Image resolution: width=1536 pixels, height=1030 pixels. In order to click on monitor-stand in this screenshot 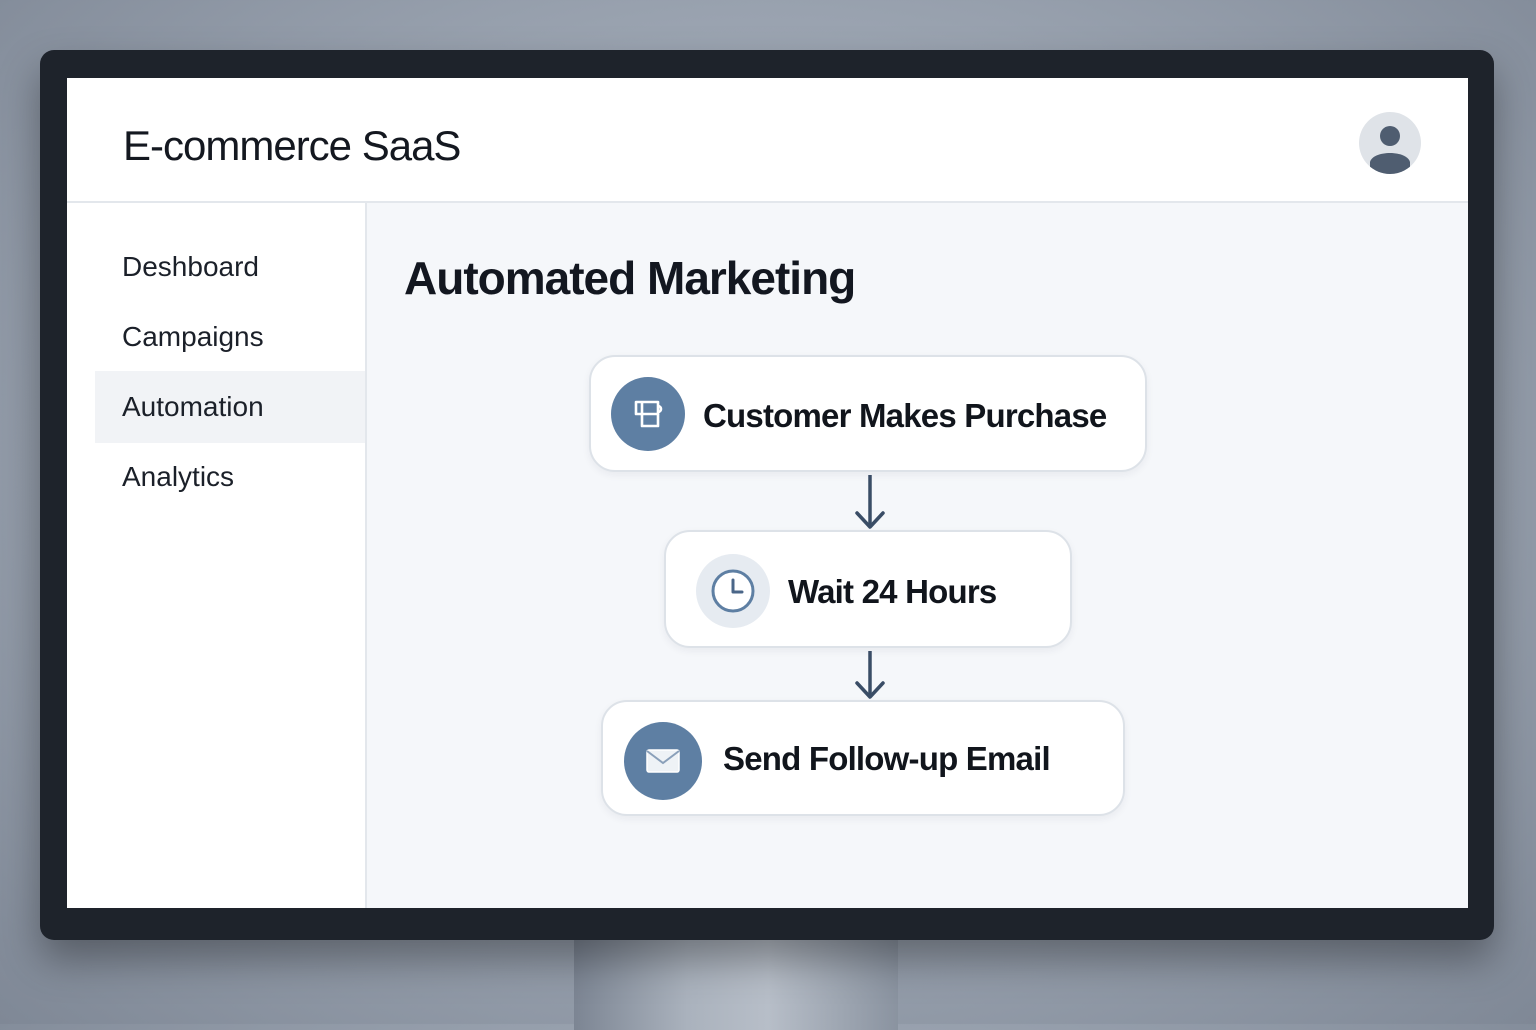, I will do `click(736, 980)`.